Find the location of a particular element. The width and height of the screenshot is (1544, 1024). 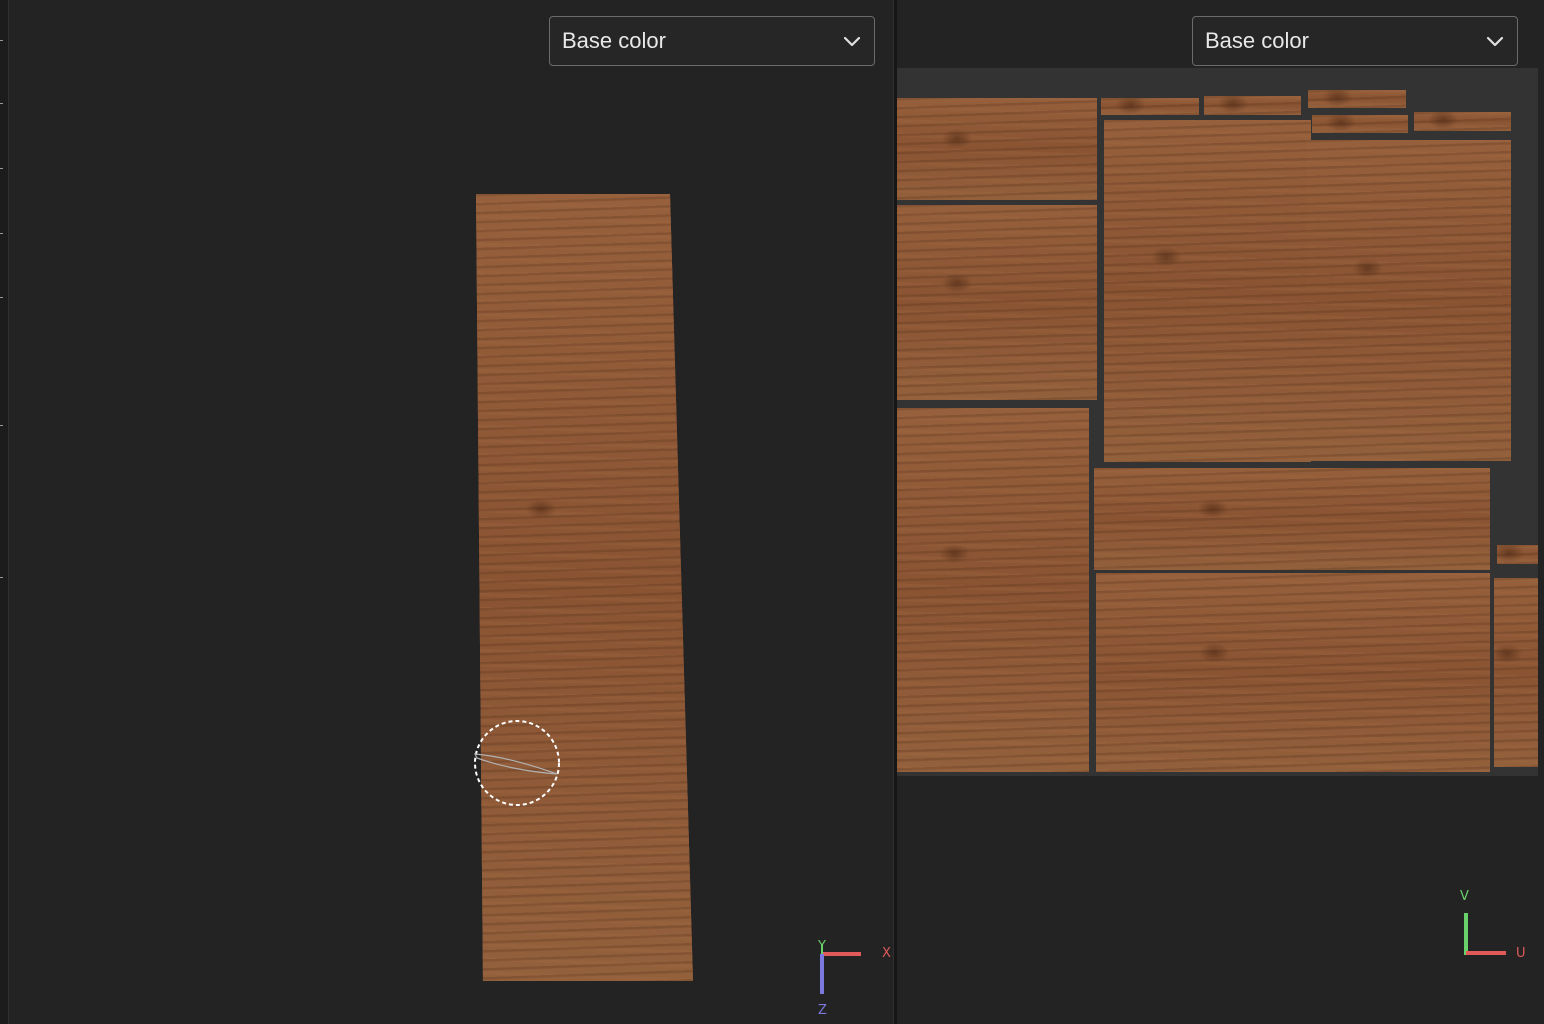

axis-gizmo-2d: V U is located at coordinates (1496, 927).